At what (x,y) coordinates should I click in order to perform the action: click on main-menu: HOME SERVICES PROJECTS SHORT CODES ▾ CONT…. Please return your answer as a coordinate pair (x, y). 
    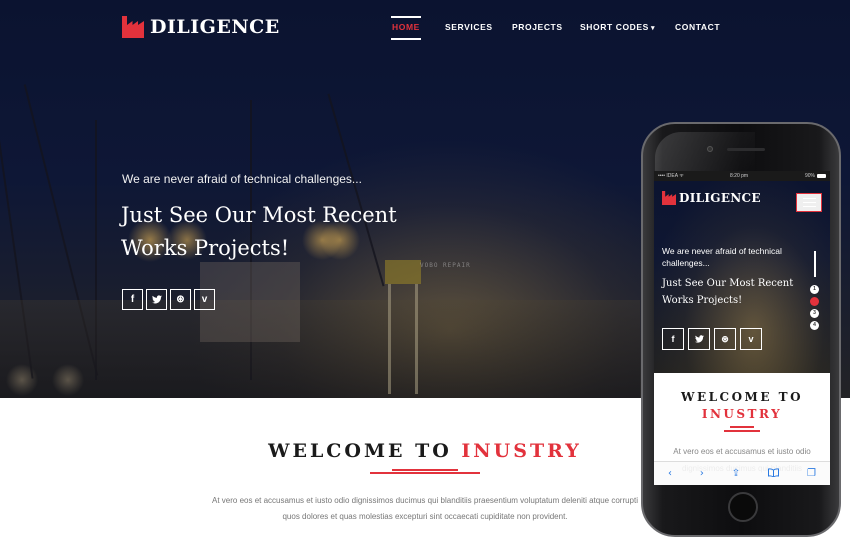
    Looking at the image, I should click on (425, 28).